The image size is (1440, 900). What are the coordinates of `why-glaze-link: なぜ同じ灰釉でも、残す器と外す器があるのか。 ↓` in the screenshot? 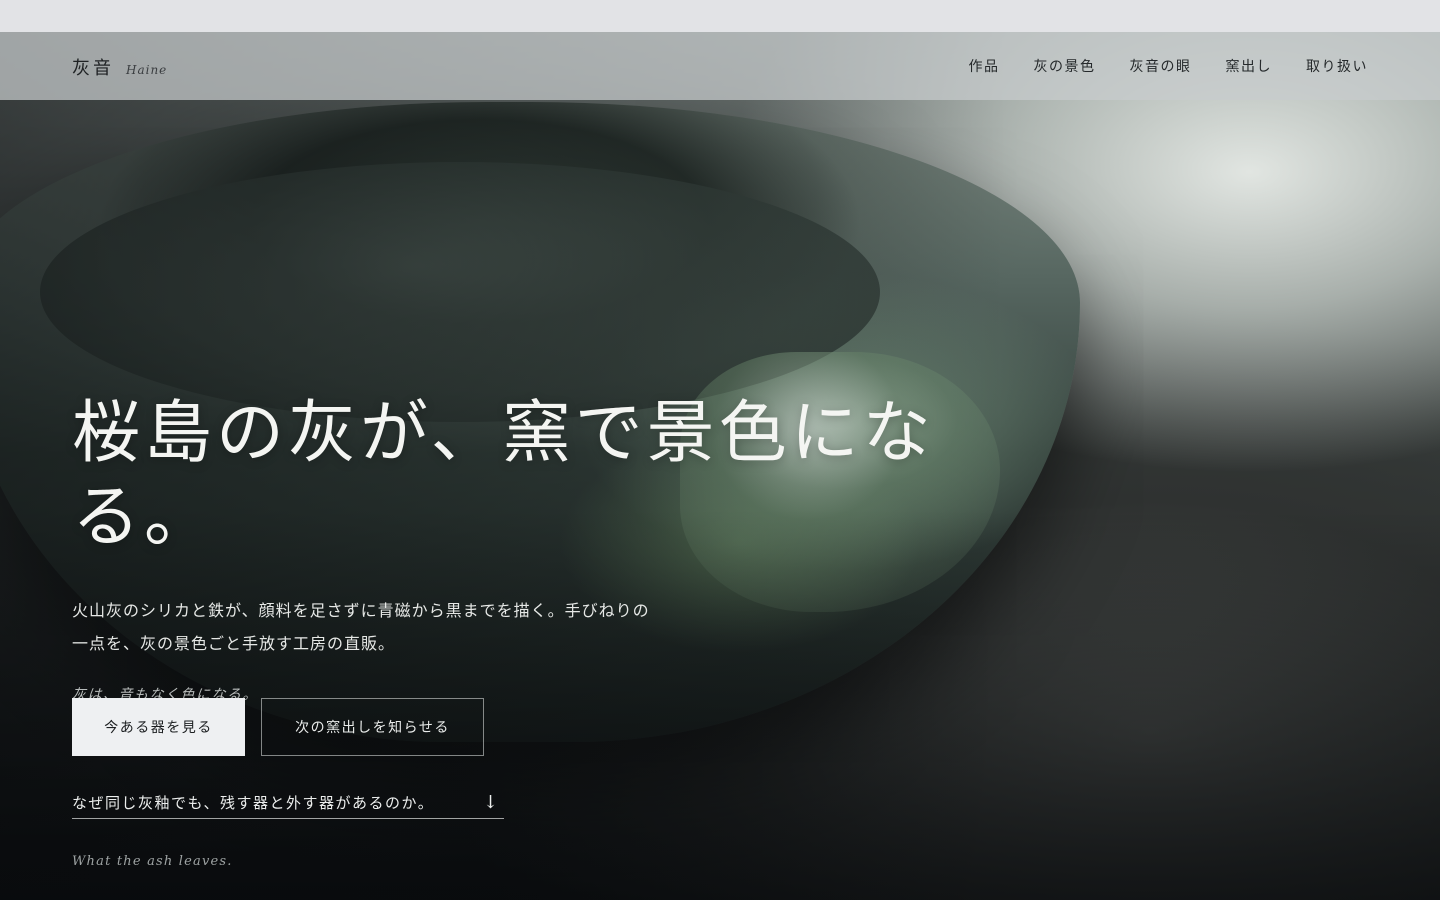 It's located at (288, 802).